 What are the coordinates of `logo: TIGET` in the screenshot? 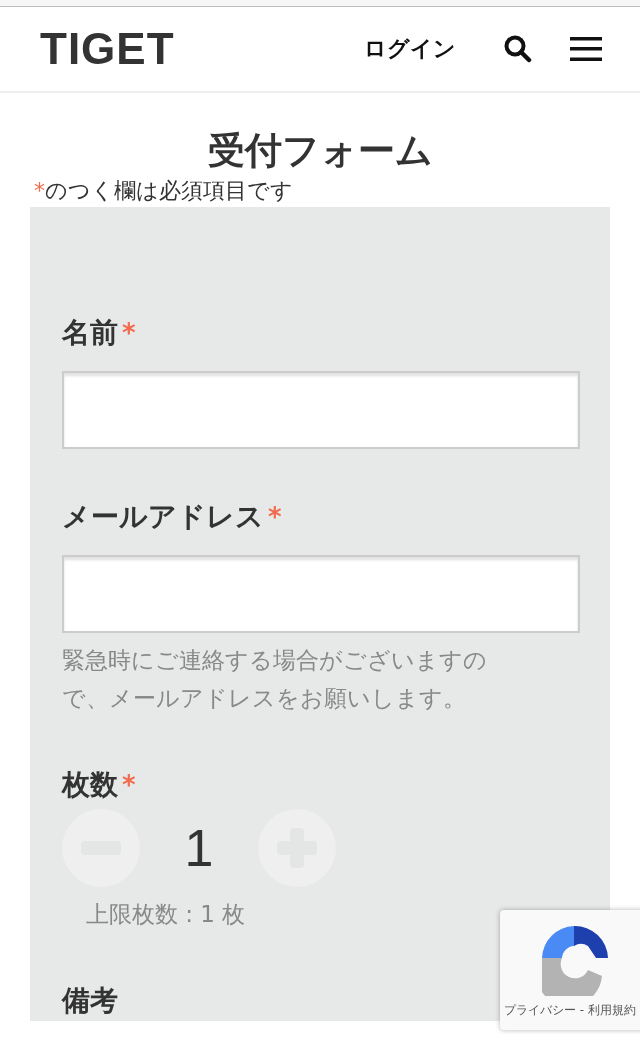 It's located at (107, 49).